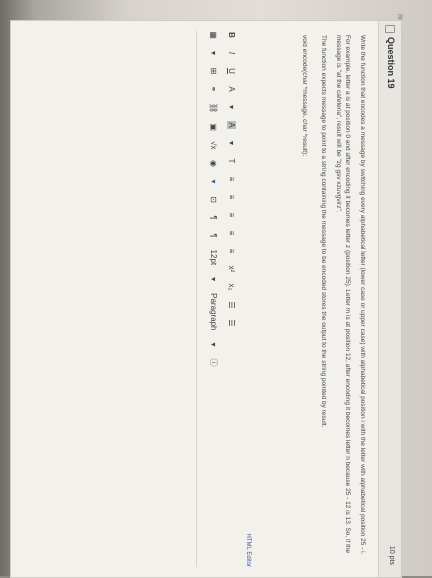 The width and height of the screenshot is (432, 578). I want to click on image-icon: ⊞, so click(214, 71).